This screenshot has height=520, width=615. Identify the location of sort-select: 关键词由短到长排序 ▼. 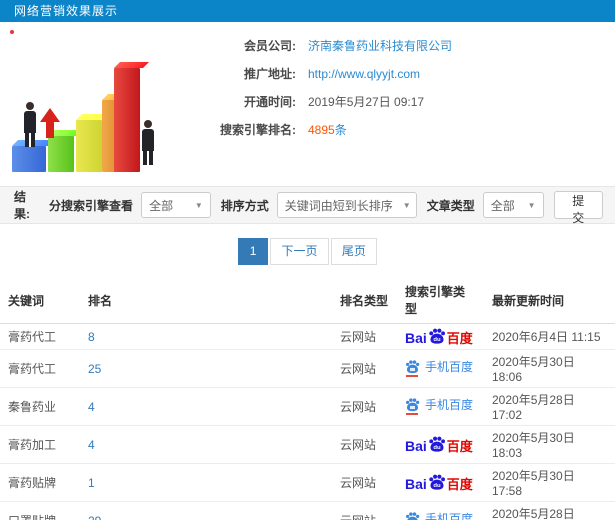
(346, 205).